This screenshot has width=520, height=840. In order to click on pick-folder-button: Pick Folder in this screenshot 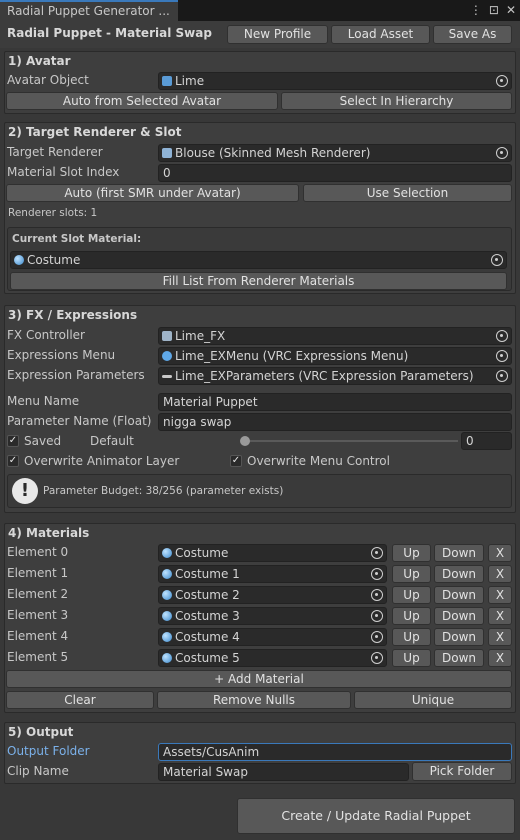, I will do `click(462, 771)`.